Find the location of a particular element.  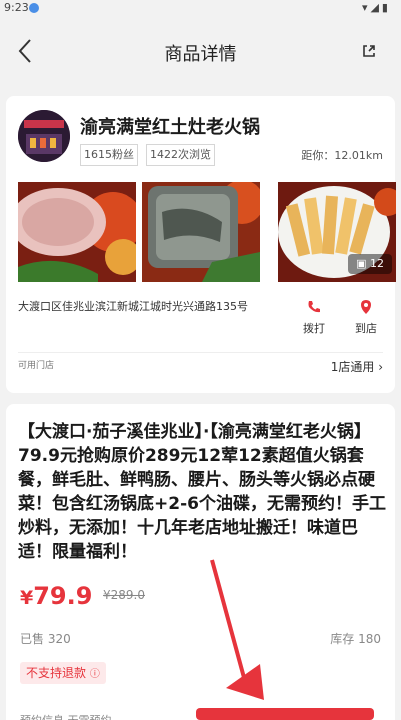

store-photo: ▣ 12 is located at coordinates (337, 232).